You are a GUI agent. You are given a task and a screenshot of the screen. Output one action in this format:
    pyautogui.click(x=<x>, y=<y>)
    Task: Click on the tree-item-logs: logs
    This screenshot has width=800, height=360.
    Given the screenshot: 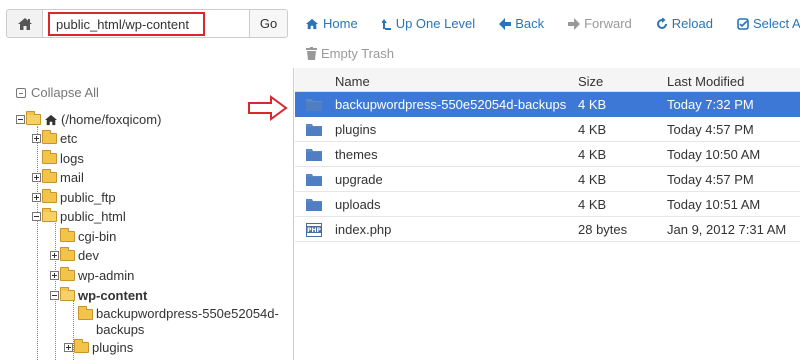 What is the action you would take?
    pyautogui.click(x=58, y=158)
    